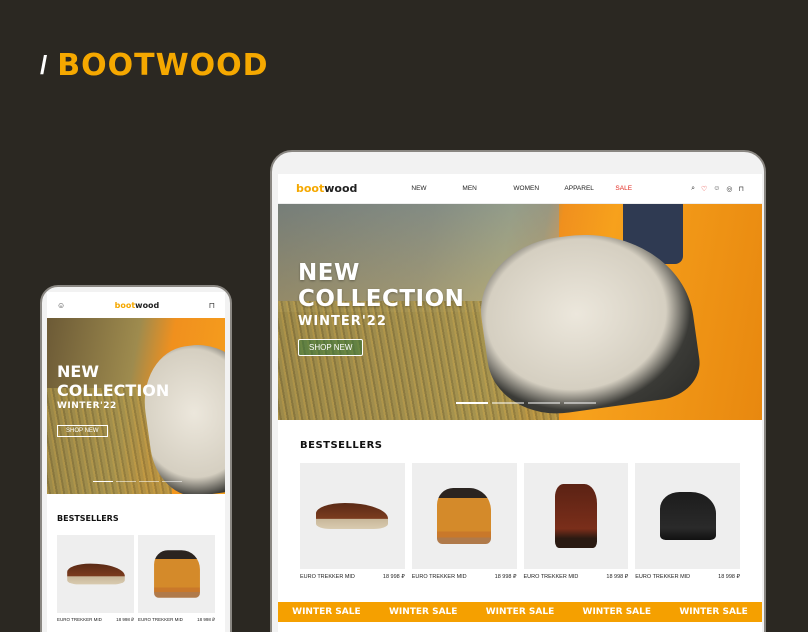 This screenshot has width=808, height=632. I want to click on nav-sale: SALE, so click(640, 188).